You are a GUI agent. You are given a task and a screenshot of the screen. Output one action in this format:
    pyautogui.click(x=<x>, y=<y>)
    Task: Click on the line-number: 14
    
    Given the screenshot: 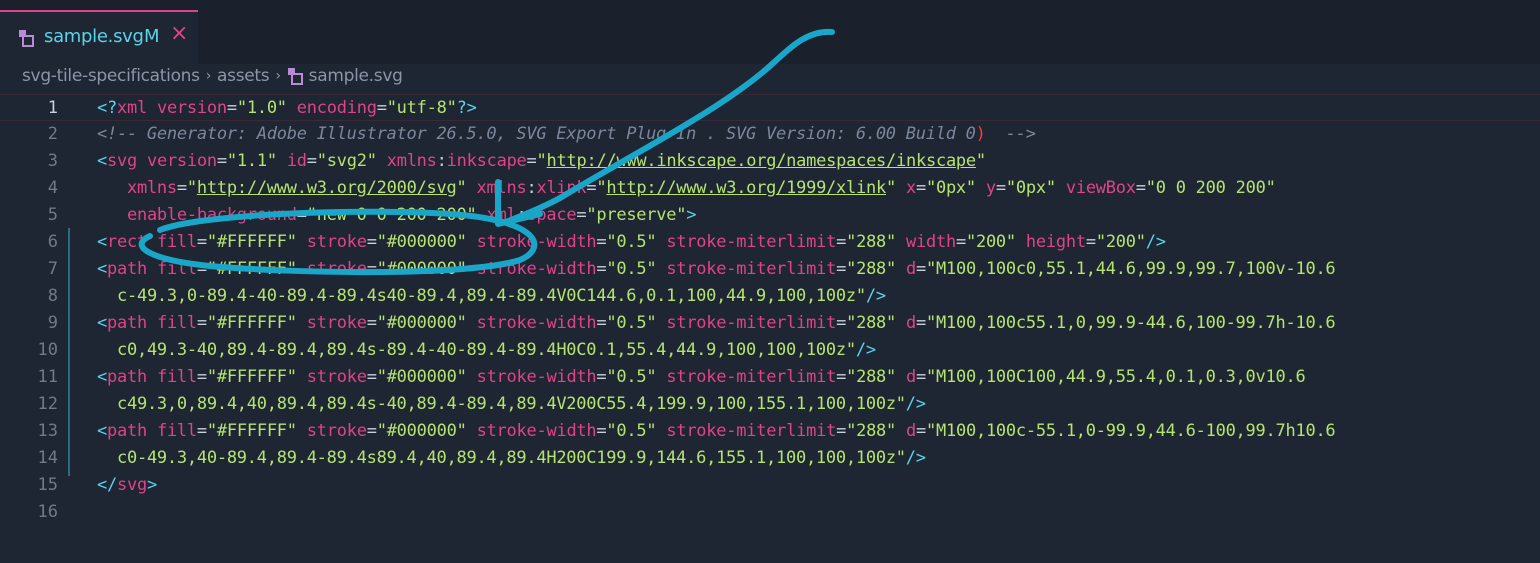 What is the action you would take?
    pyautogui.click(x=47, y=458)
    